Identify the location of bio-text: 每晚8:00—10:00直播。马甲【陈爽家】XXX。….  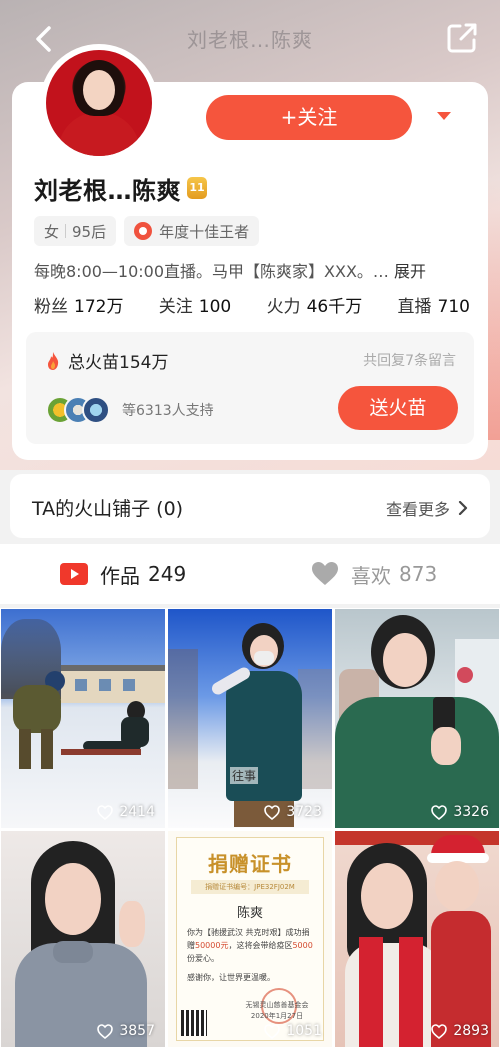
(211, 271).